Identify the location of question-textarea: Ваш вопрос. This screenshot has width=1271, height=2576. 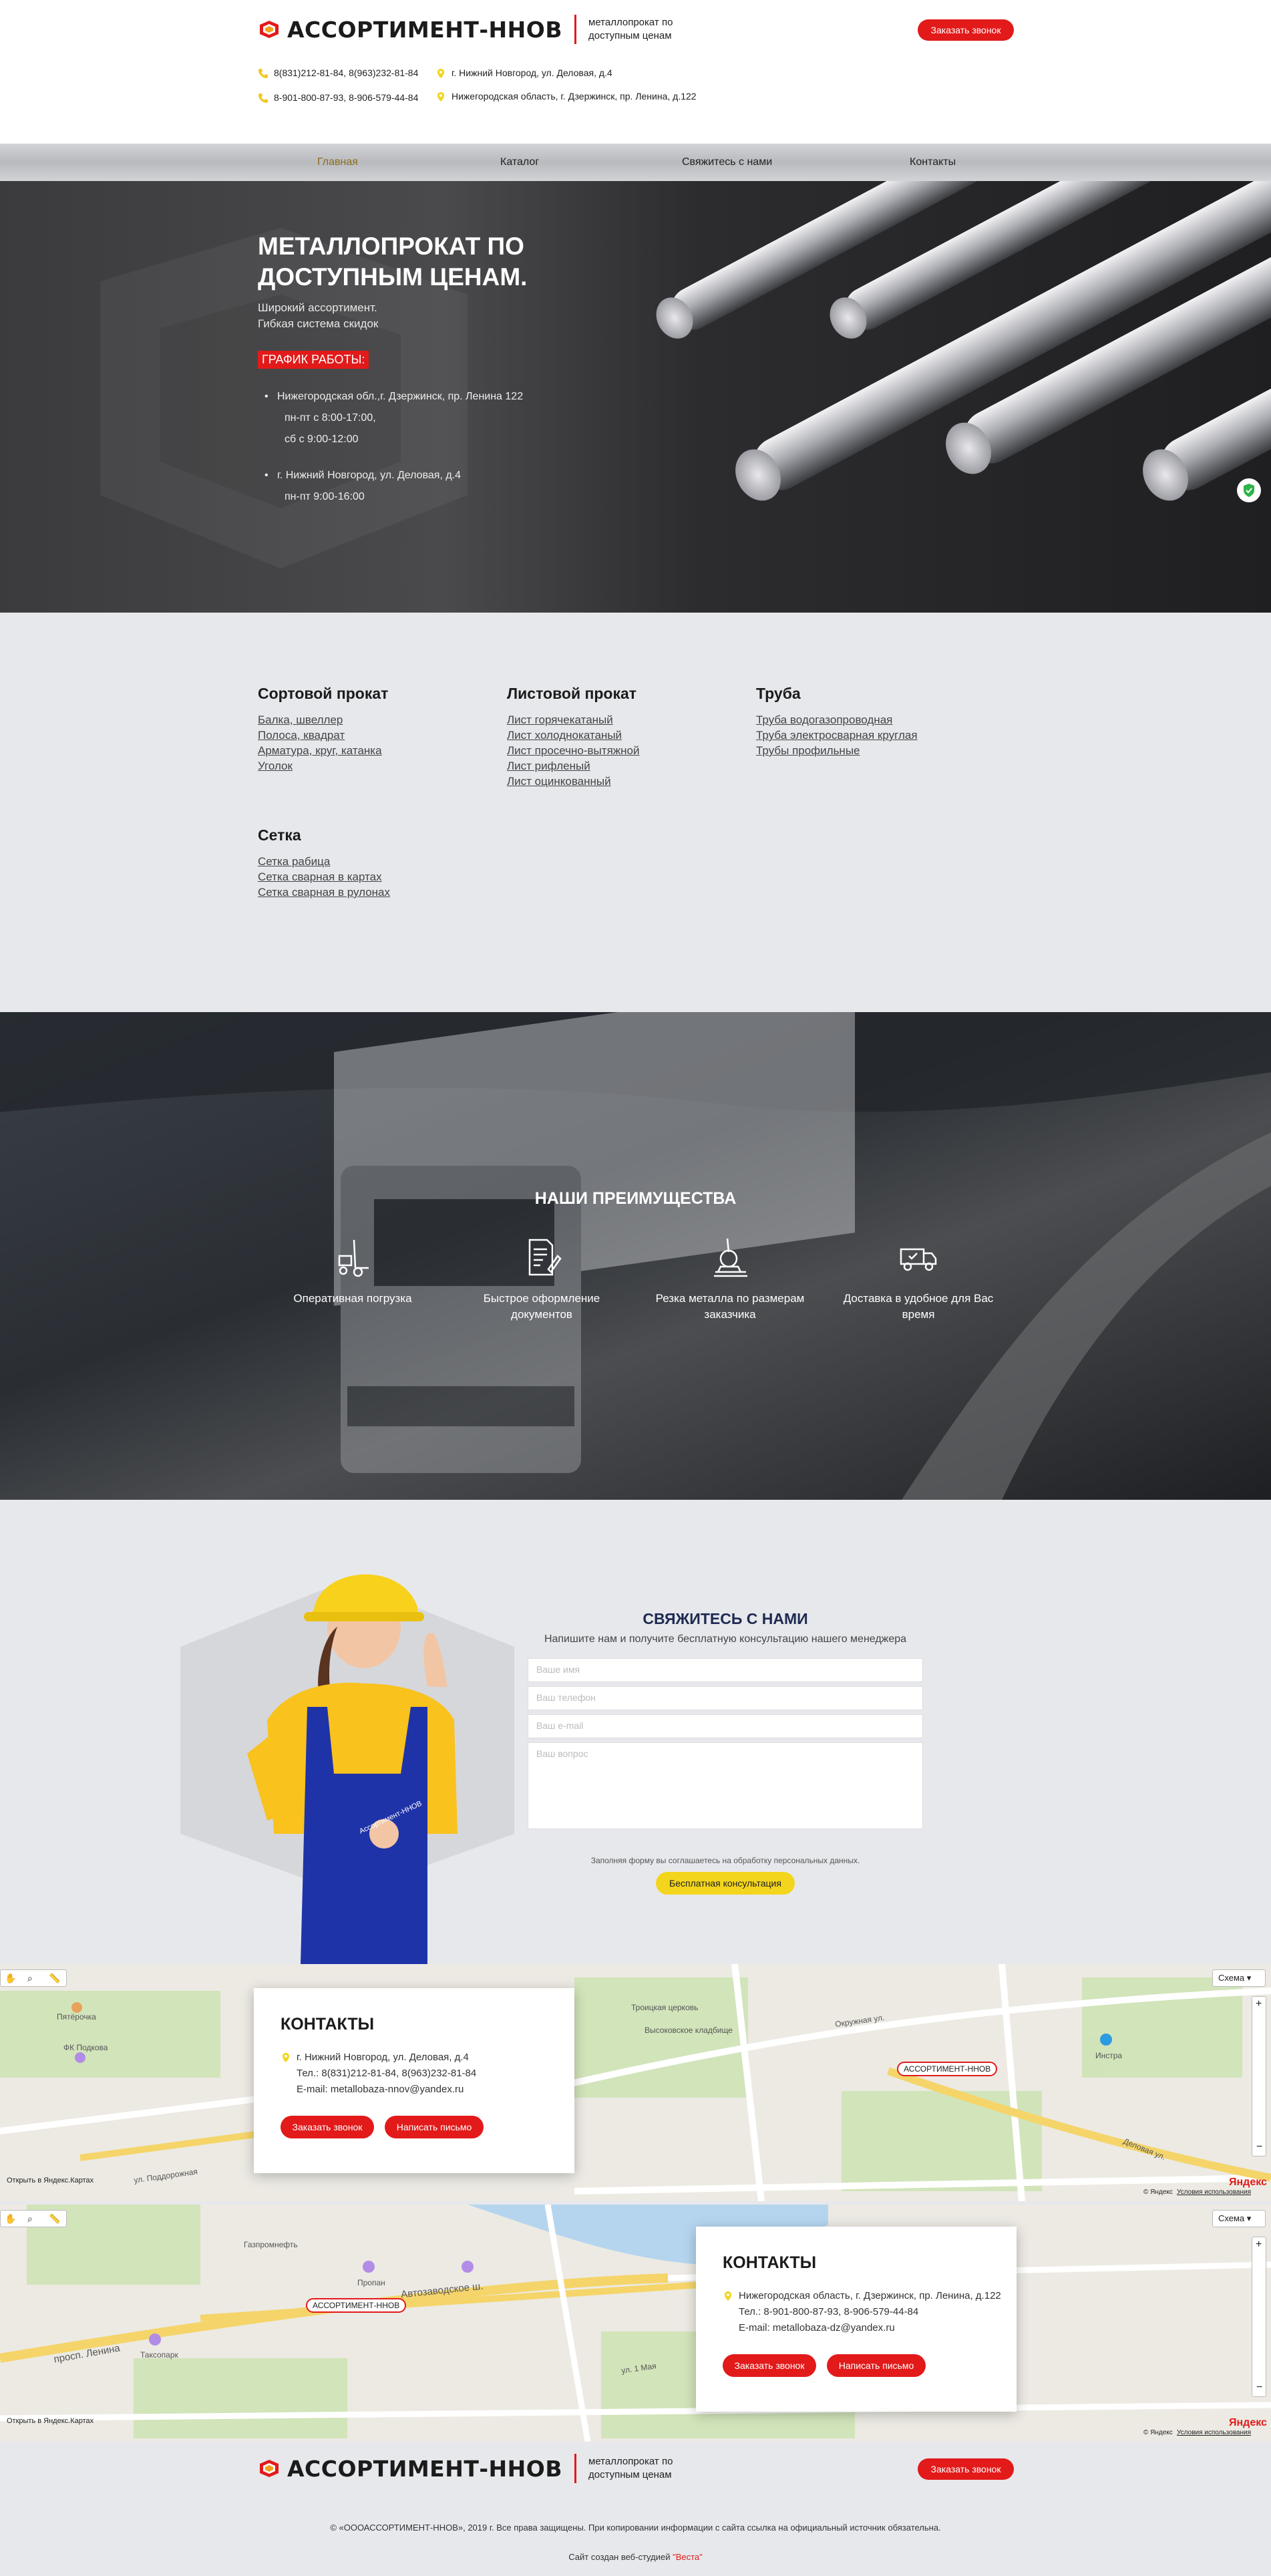
(725, 1785).